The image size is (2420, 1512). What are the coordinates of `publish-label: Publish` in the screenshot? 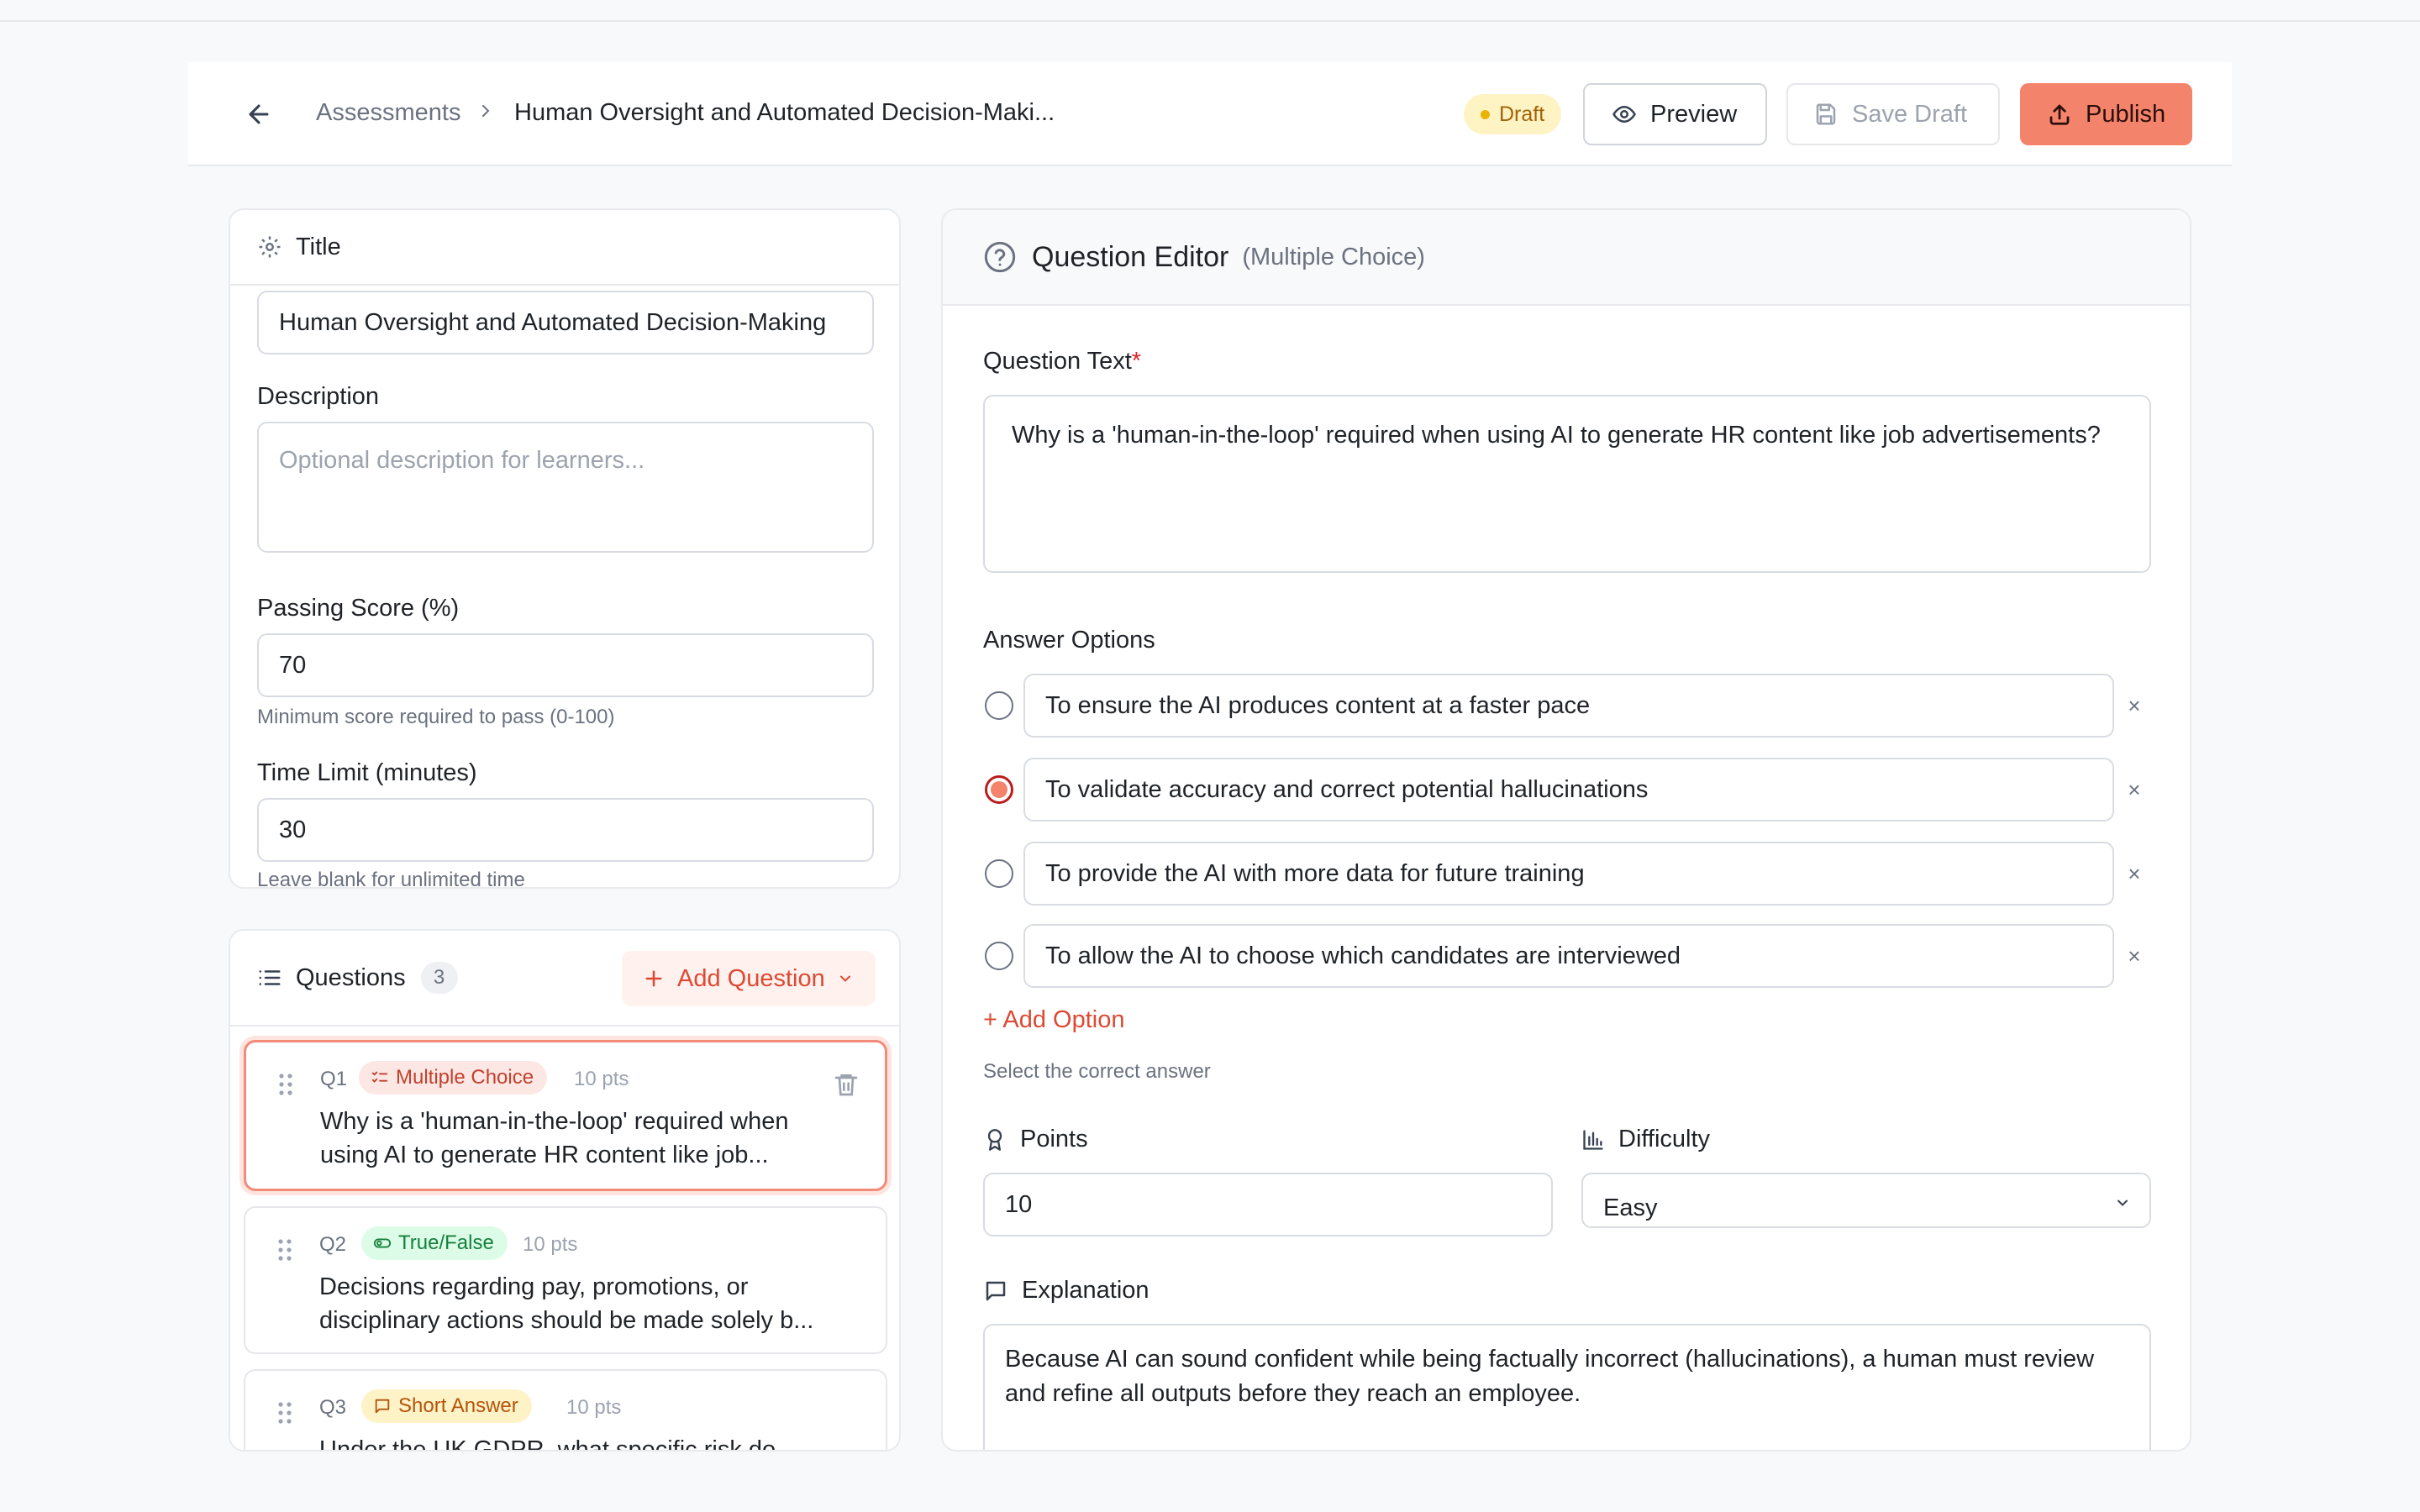 It's located at (2126, 114).